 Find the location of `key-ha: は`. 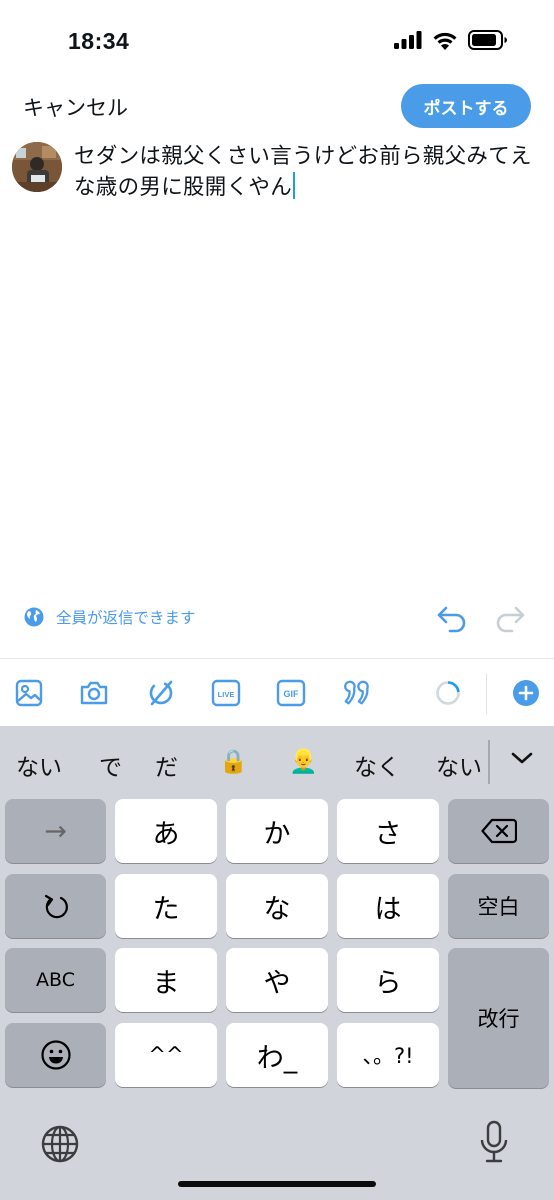

key-ha: は is located at coordinates (388, 906).